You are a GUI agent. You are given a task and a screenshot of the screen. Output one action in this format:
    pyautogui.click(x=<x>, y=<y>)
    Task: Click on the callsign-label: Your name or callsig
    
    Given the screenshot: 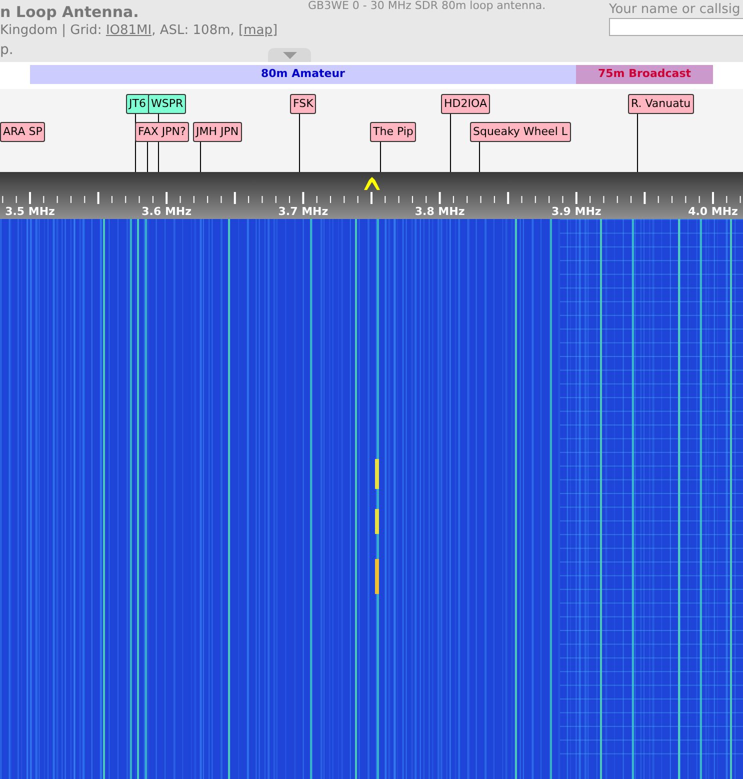 What is the action you would take?
    pyautogui.click(x=674, y=10)
    